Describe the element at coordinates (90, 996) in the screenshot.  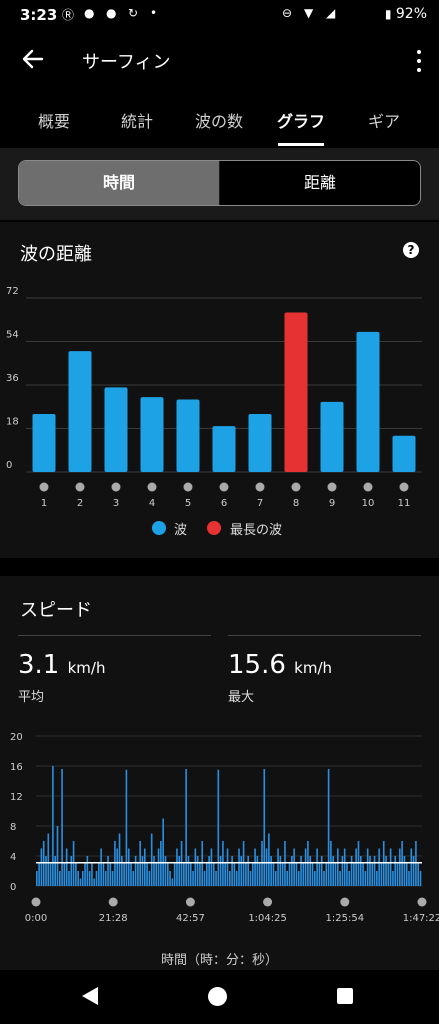
I see `nav-back-icon` at that location.